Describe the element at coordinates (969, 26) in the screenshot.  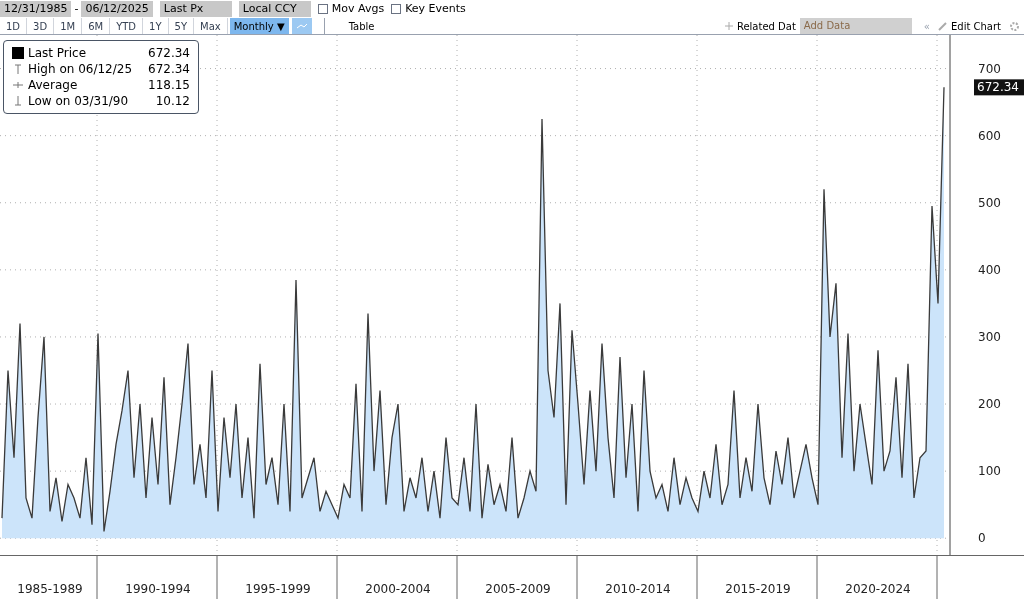
I see `edit-chart-button: Edit Chart` at that location.